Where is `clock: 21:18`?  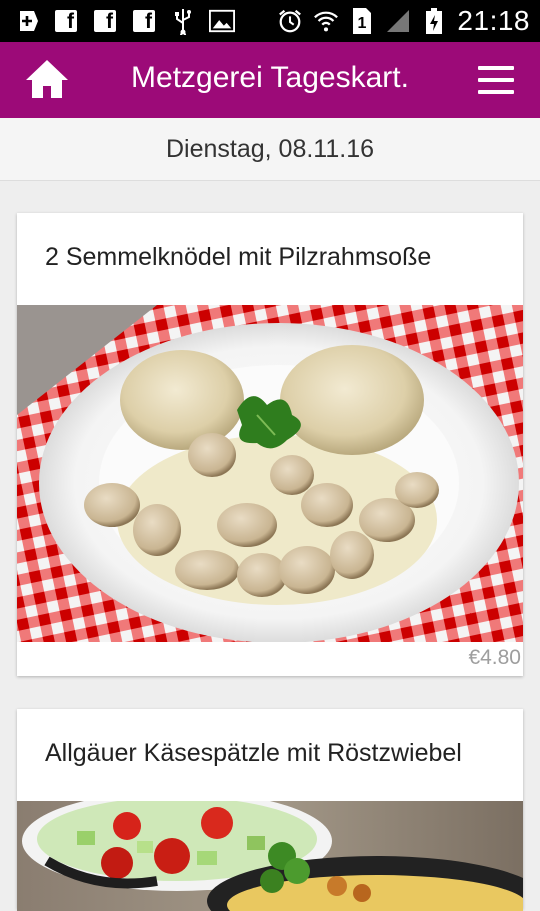
clock: 21:18 is located at coordinates (493, 20).